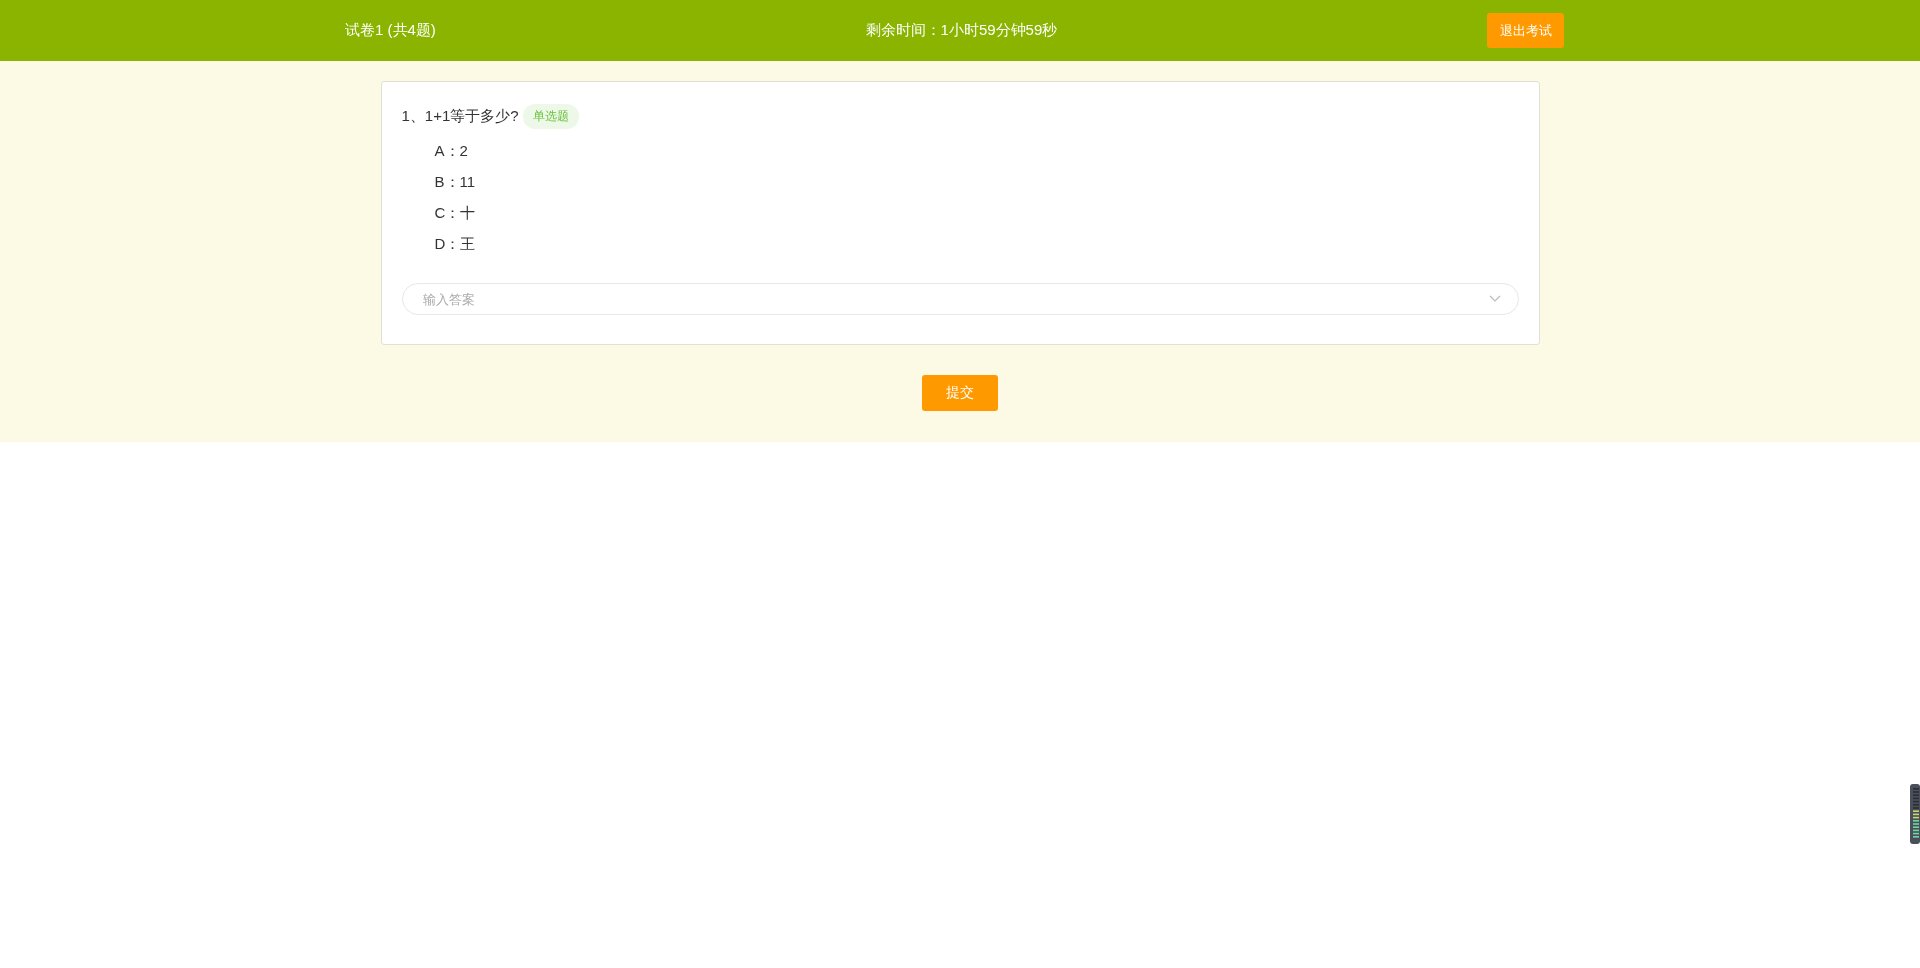 The height and width of the screenshot is (968, 1920). Describe the element at coordinates (455, 213) in the screenshot. I see `option-text: C：十` at that location.